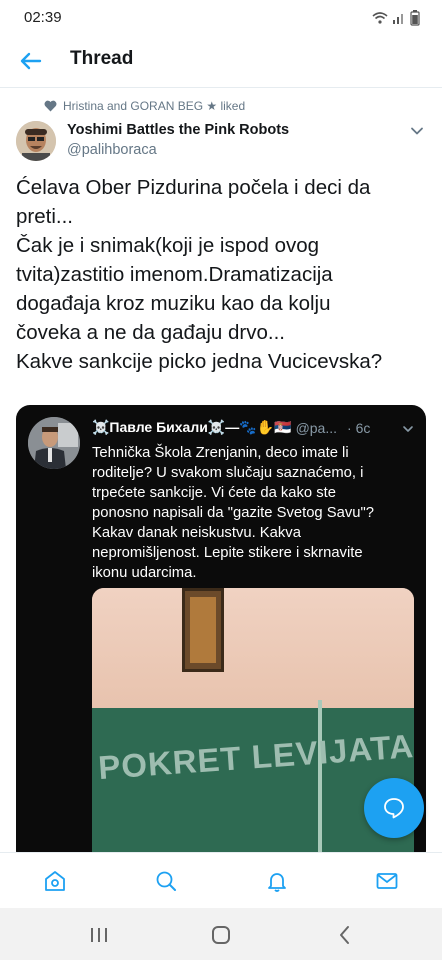 The width and height of the screenshot is (442, 960). What do you see at coordinates (221, 17) in the screenshot?
I see `status-bar: 02:39` at bounding box center [221, 17].